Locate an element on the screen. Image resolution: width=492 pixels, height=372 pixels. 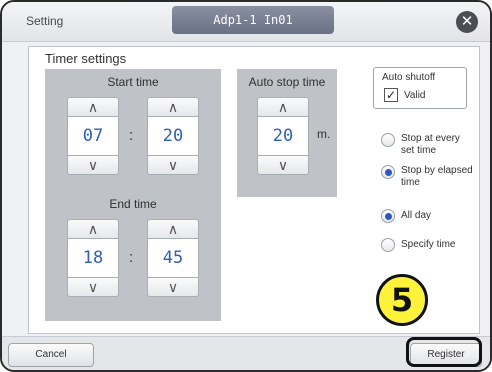
end-hour-stepper: ∧ 18 ∨ is located at coordinates (93, 259).